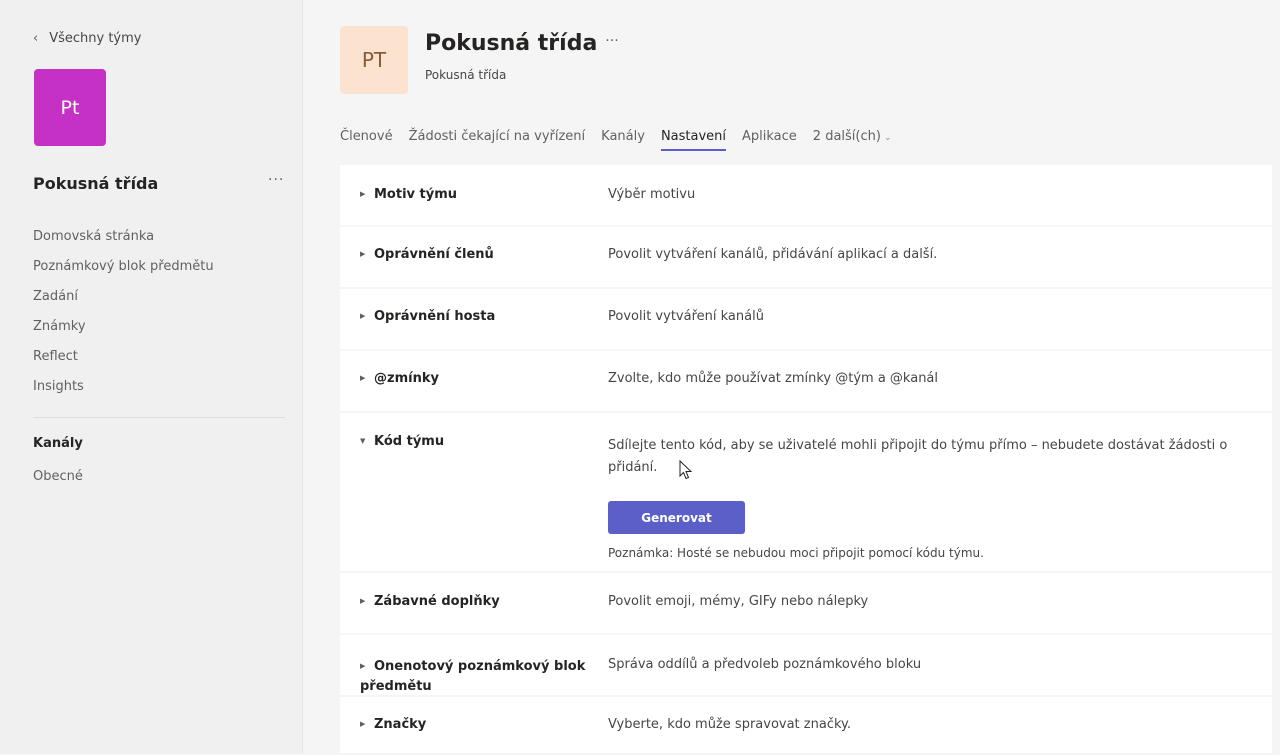  What do you see at coordinates (276, 180) in the screenshot?
I see `team-more-options-icon: ···` at bounding box center [276, 180].